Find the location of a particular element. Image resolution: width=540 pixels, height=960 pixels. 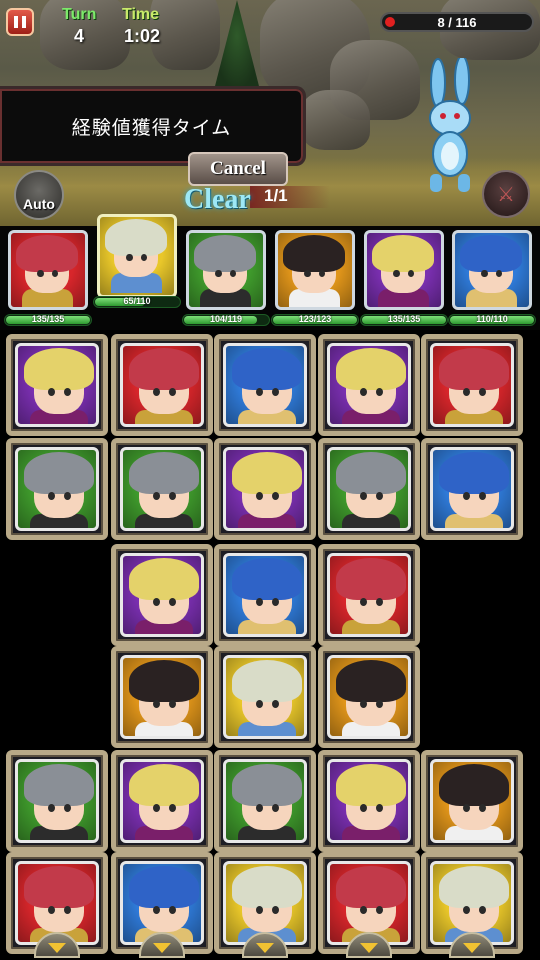

skill-button: ⚔ is located at coordinates (506, 194).